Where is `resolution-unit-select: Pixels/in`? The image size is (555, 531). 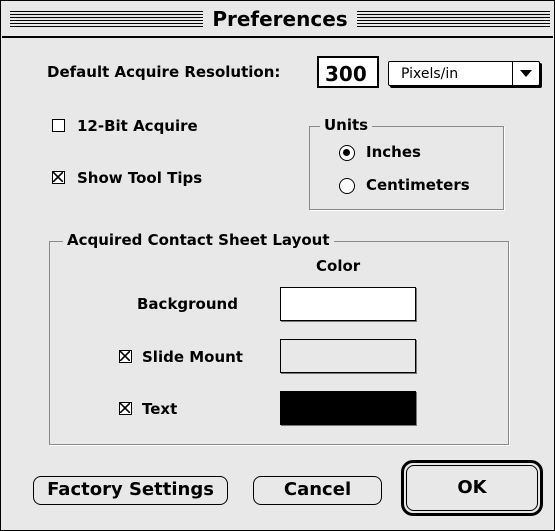 resolution-unit-select: Pixels/in is located at coordinates (464, 73).